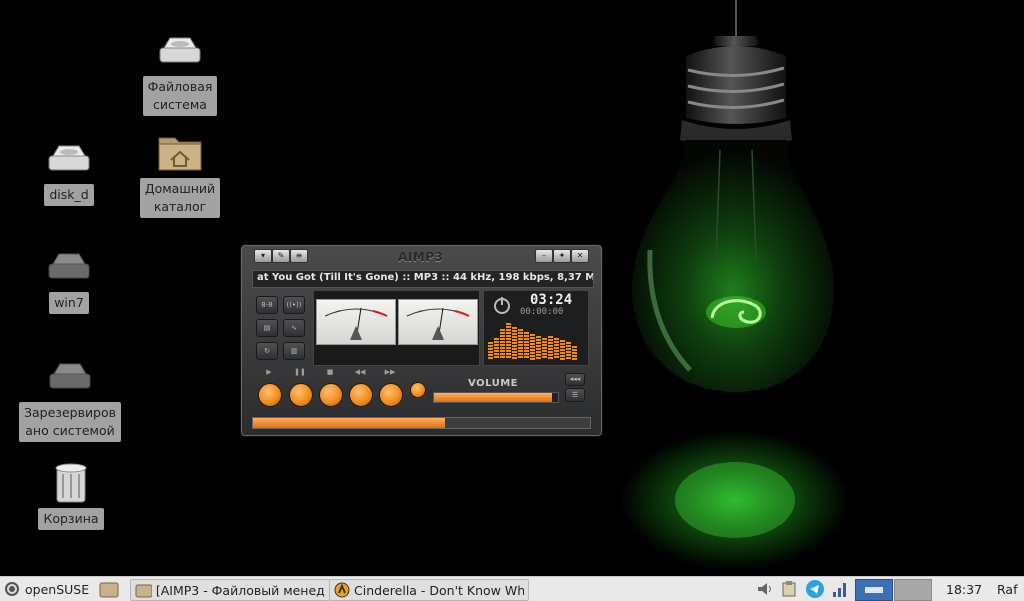 This screenshot has height=601, width=1024. I want to click on spectrum-analyzer, so click(532, 341).